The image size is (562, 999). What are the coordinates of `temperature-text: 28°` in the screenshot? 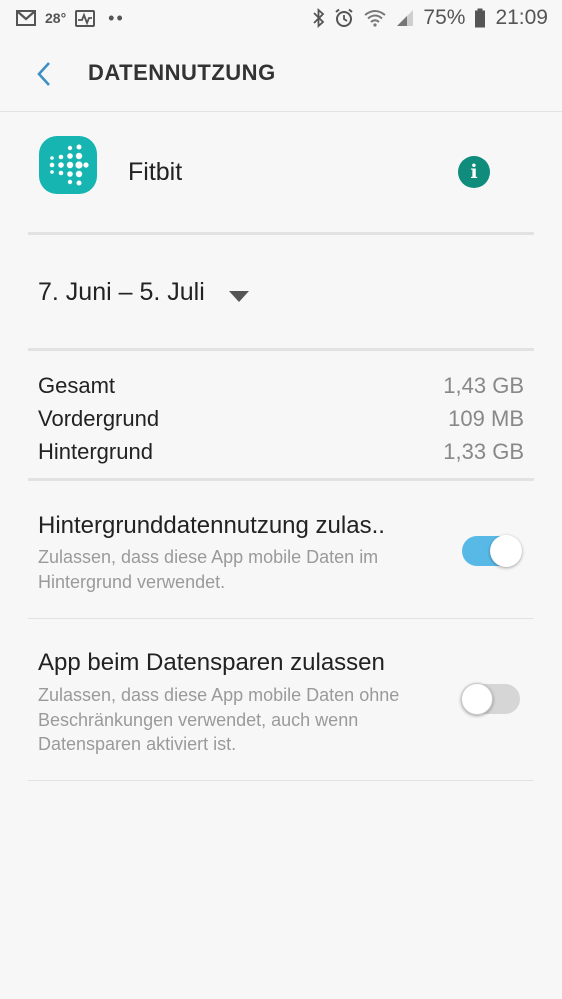 It's located at (56, 18).